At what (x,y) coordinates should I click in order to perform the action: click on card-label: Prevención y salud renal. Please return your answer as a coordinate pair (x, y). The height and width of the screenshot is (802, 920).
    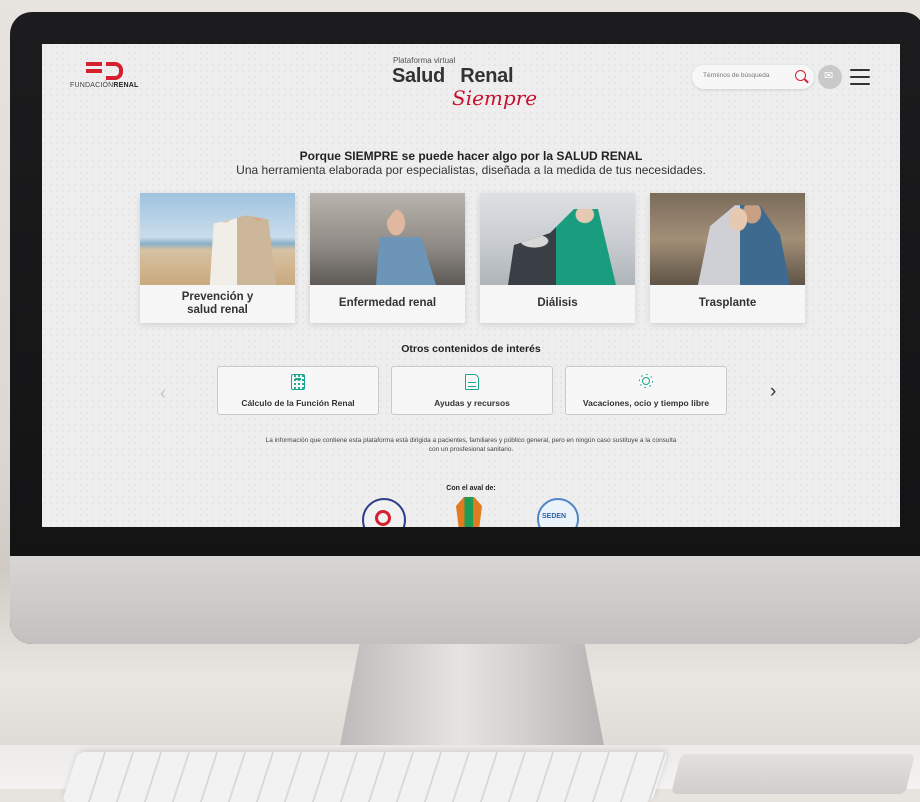
    Looking at the image, I should click on (217, 303).